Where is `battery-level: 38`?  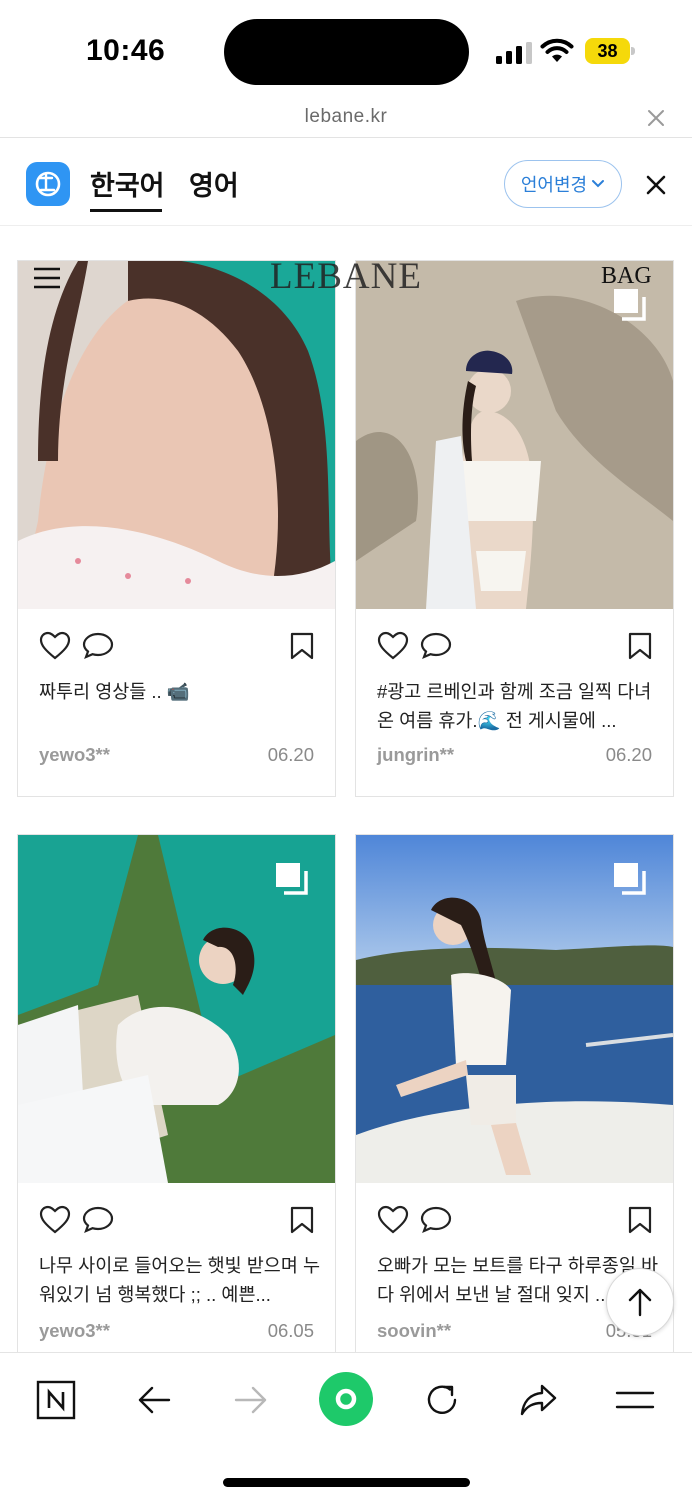 battery-level: 38 is located at coordinates (607, 51).